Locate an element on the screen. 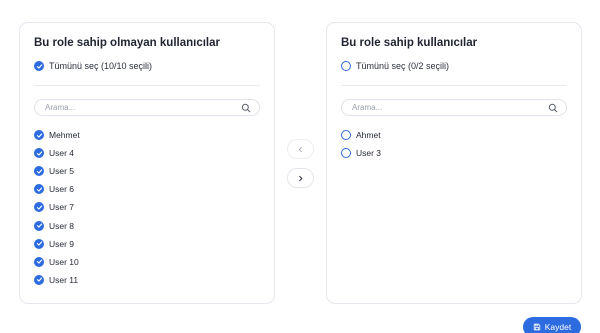 This screenshot has width=600, height=333. save-icon is located at coordinates (536, 327).